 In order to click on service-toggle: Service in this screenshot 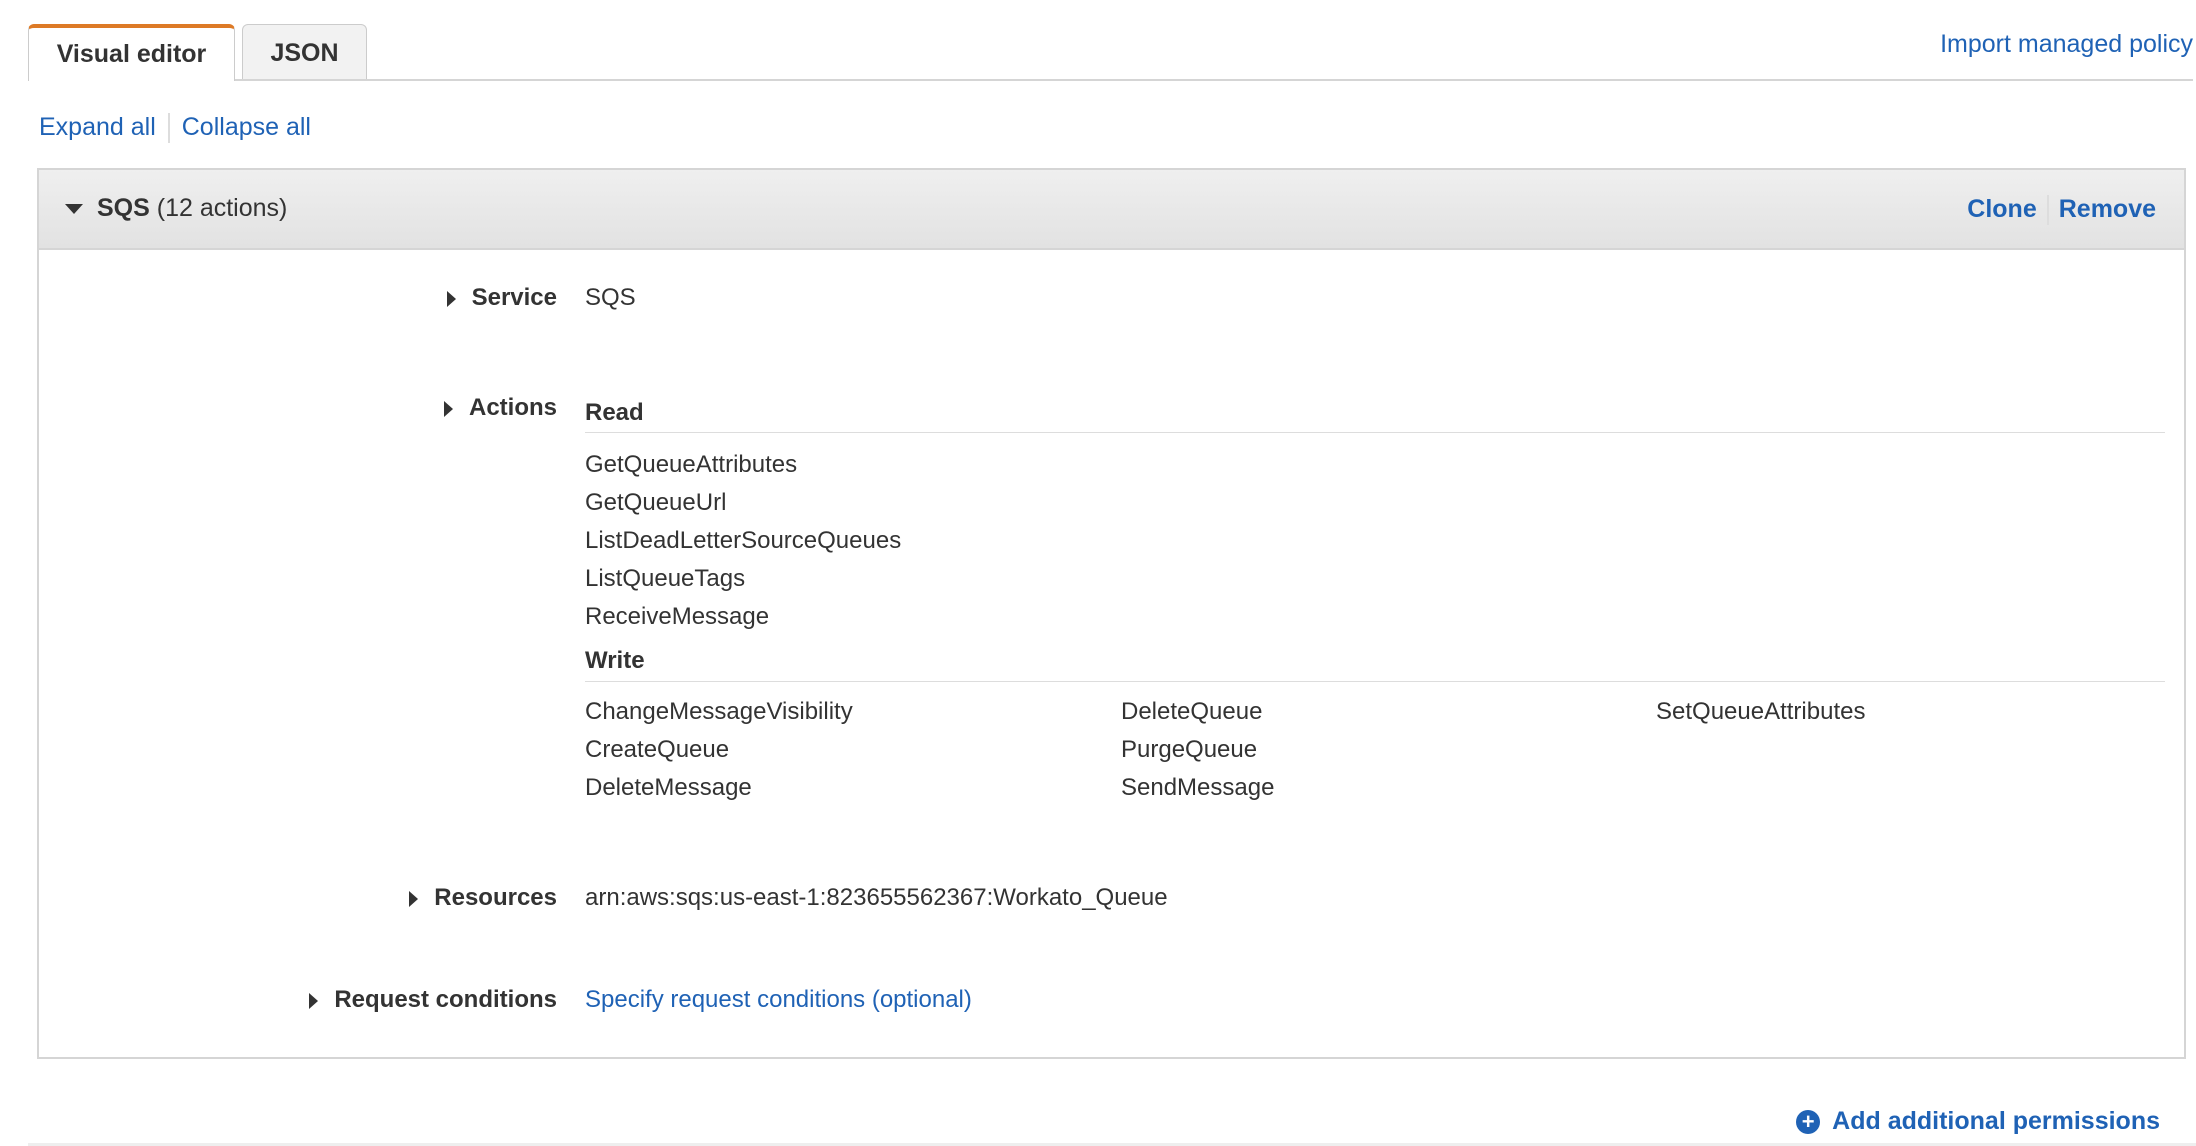, I will do `click(501, 298)`.